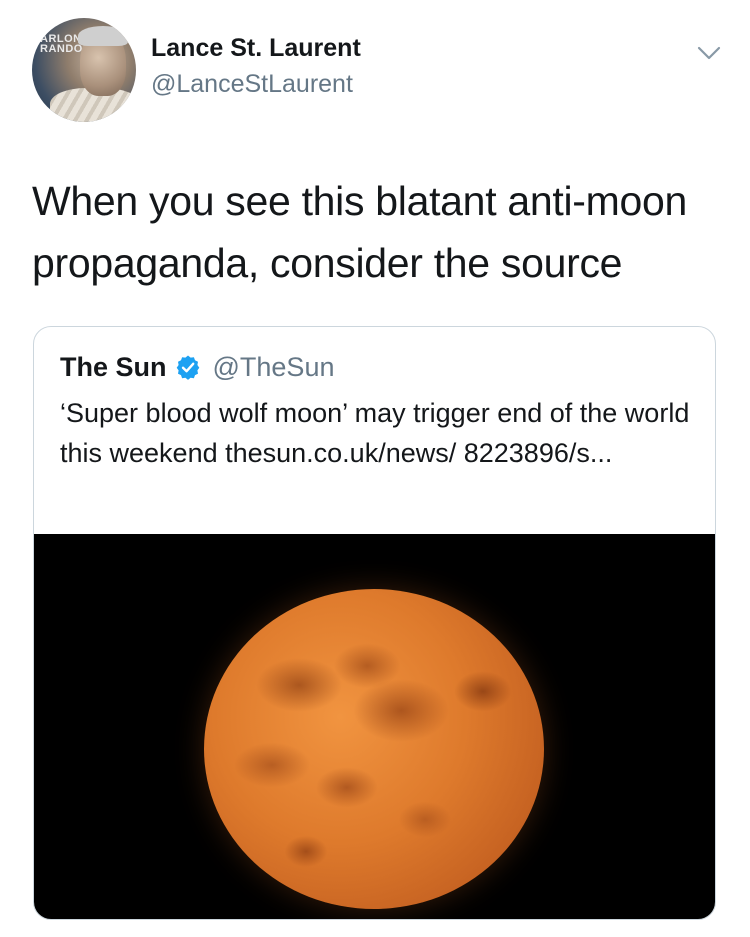 The width and height of the screenshot is (750, 937). What do you see at coordinates (113, 366) in the screenshot?
I see `quoted-author-name: The Sun` at bounding box center [113, 366].